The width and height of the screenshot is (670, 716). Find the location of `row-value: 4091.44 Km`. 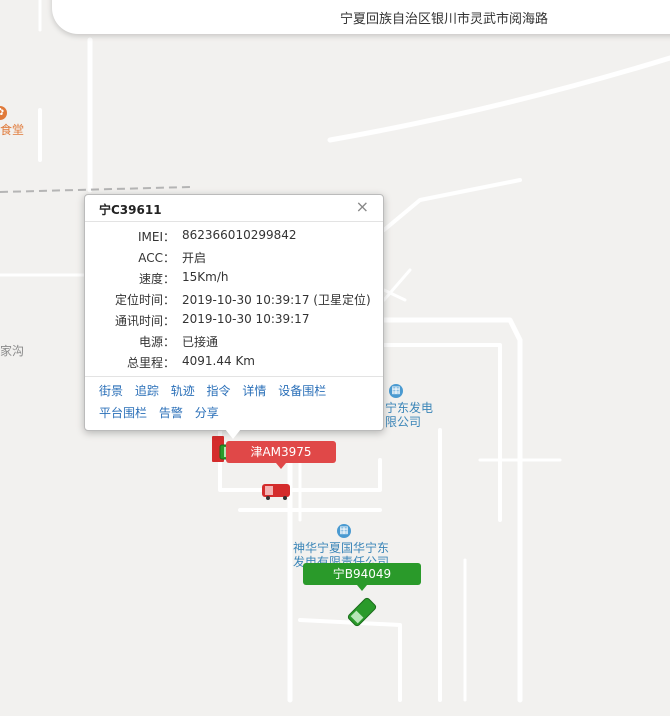

row-value: 4091.44 Km is located at coordinates (218, 361).